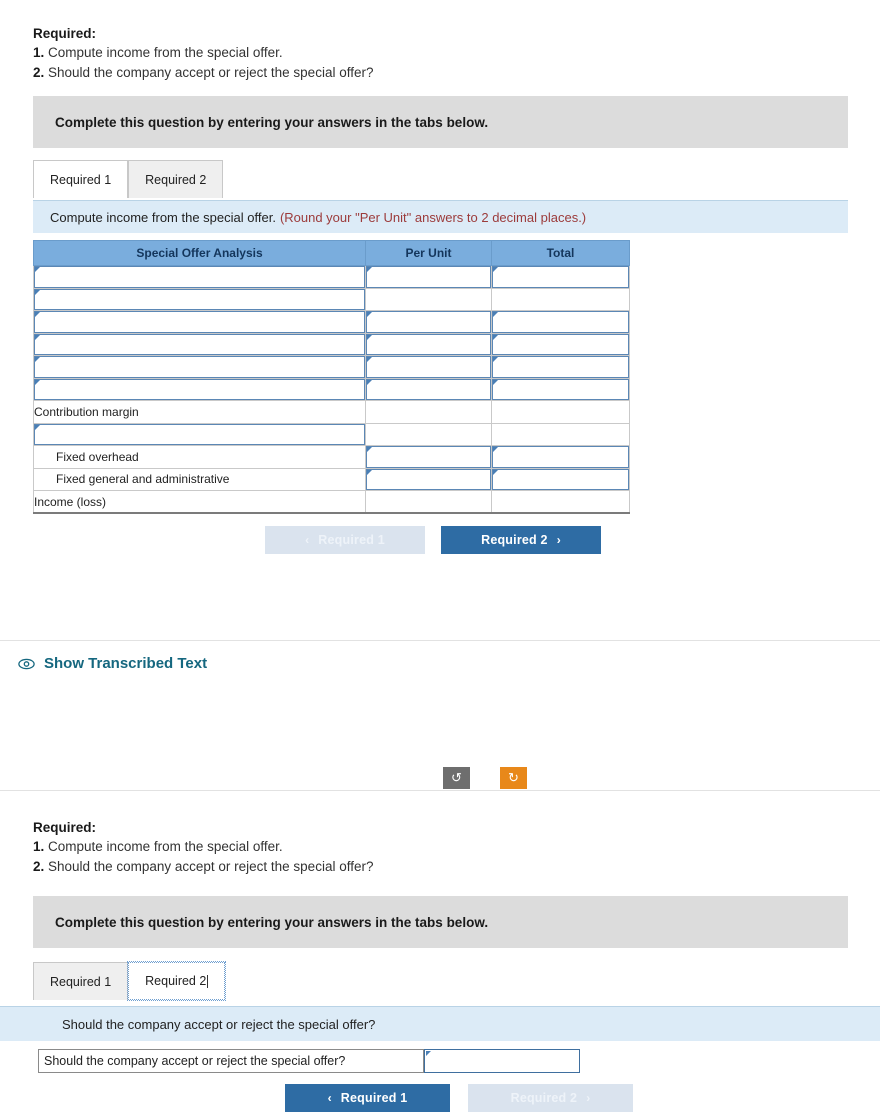 The image size is (880, 1117). Describe the element at coordinates (428, 253) in the screenshot. I see `column-header-per-unit: Per Unit` at that location.